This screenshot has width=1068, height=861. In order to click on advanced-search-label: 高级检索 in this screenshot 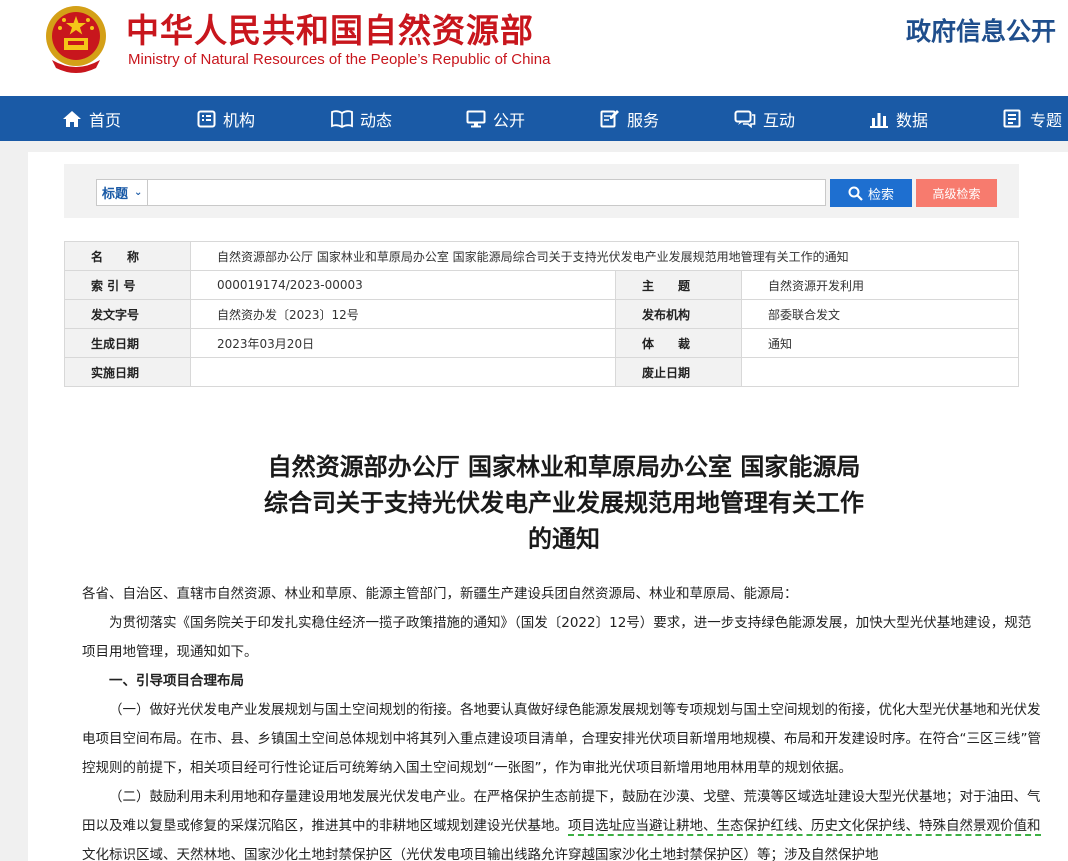, I will do `click(956, 193)`.